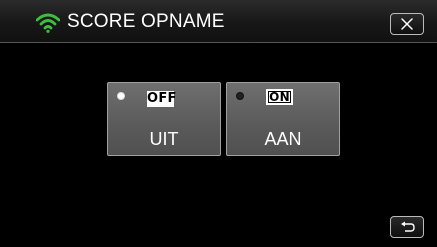 This screenshot has height=247, width=437. Describe the element at coordinates (283, 139) in the screenshot. I see `option-on-label: AAN` at that location.